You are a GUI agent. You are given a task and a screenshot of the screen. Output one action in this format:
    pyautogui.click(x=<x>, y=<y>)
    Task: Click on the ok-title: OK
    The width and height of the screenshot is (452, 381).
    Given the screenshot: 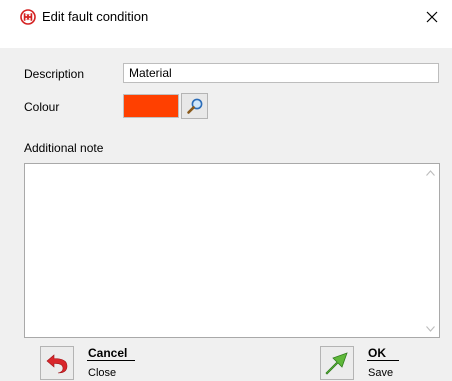 What is the action you would take?
    pyautogui.click(x=377, y=353)
    